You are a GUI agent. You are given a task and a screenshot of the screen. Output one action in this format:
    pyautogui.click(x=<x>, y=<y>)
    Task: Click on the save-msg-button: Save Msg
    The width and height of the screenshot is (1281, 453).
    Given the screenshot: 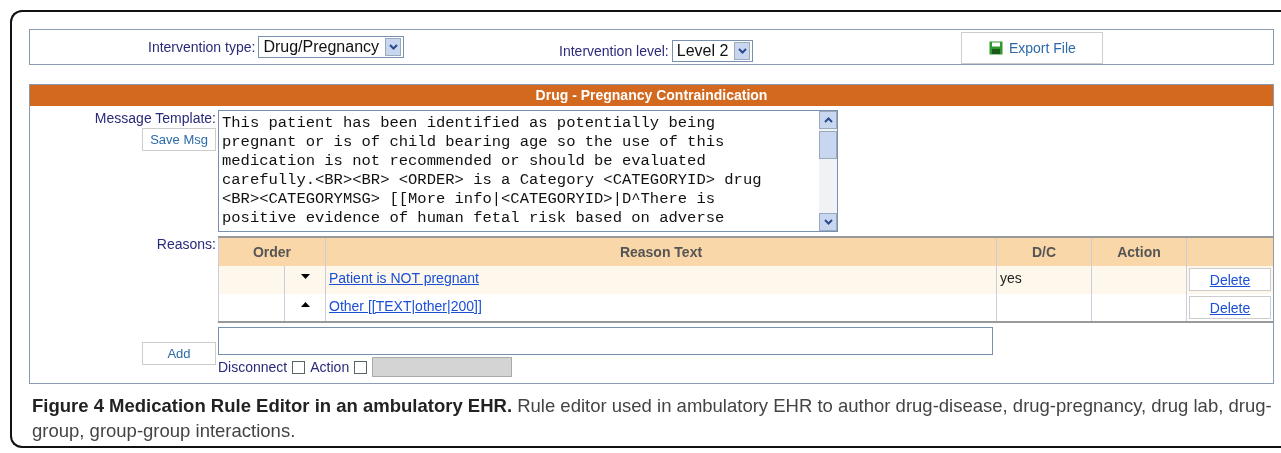 What is the action you would take?
    pyautogui.click(x=179, y=139)
    